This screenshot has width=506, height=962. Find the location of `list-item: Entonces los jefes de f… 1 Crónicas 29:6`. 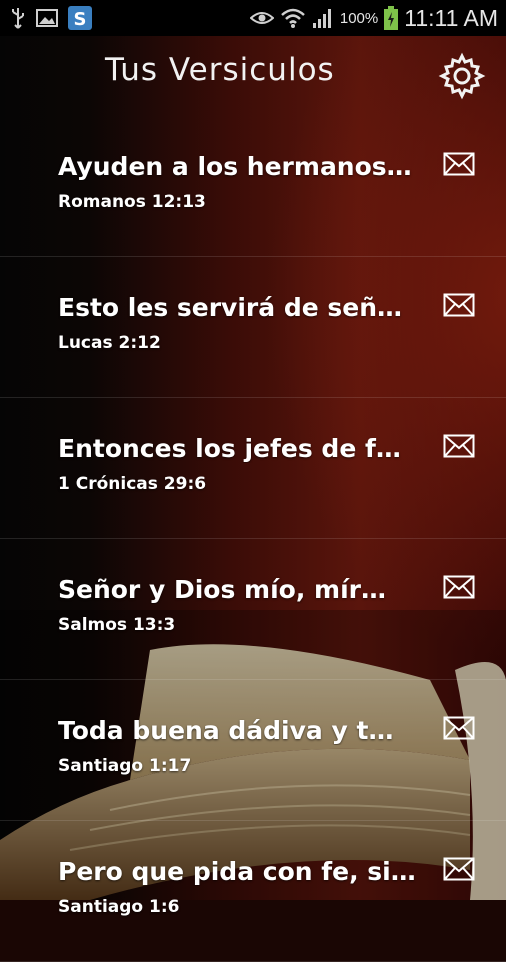

list-item: Entonces los jefes de f… 1 Crónicas 29:6 is located at coordinates (253, 468).